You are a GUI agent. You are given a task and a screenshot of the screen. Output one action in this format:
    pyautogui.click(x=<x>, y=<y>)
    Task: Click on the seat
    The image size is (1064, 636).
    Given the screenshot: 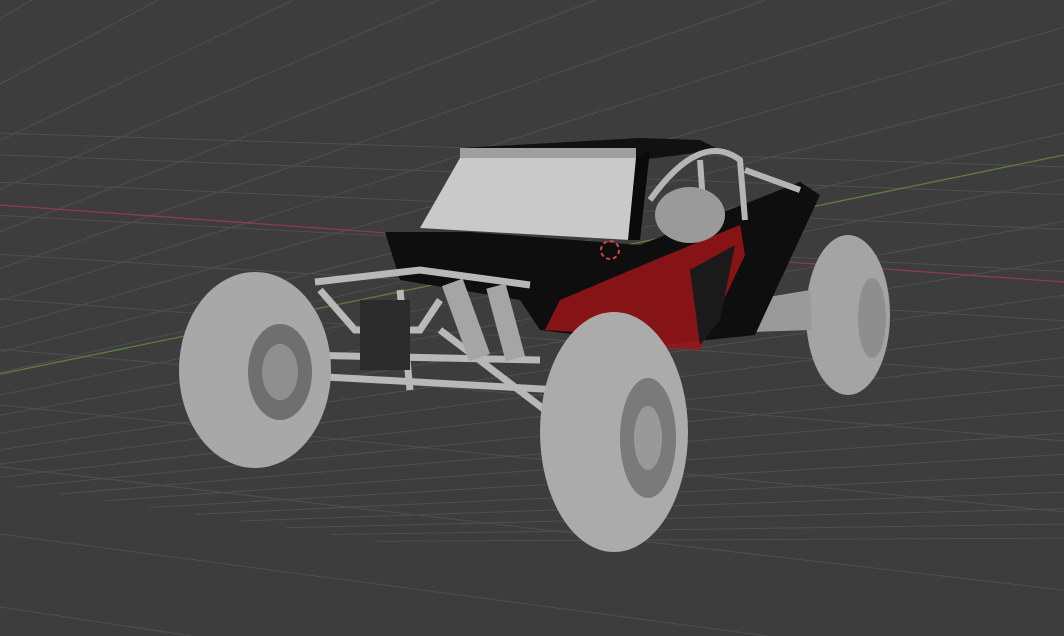 What is the action you would take?
    pyautogui.click(x=690, y=215)
    